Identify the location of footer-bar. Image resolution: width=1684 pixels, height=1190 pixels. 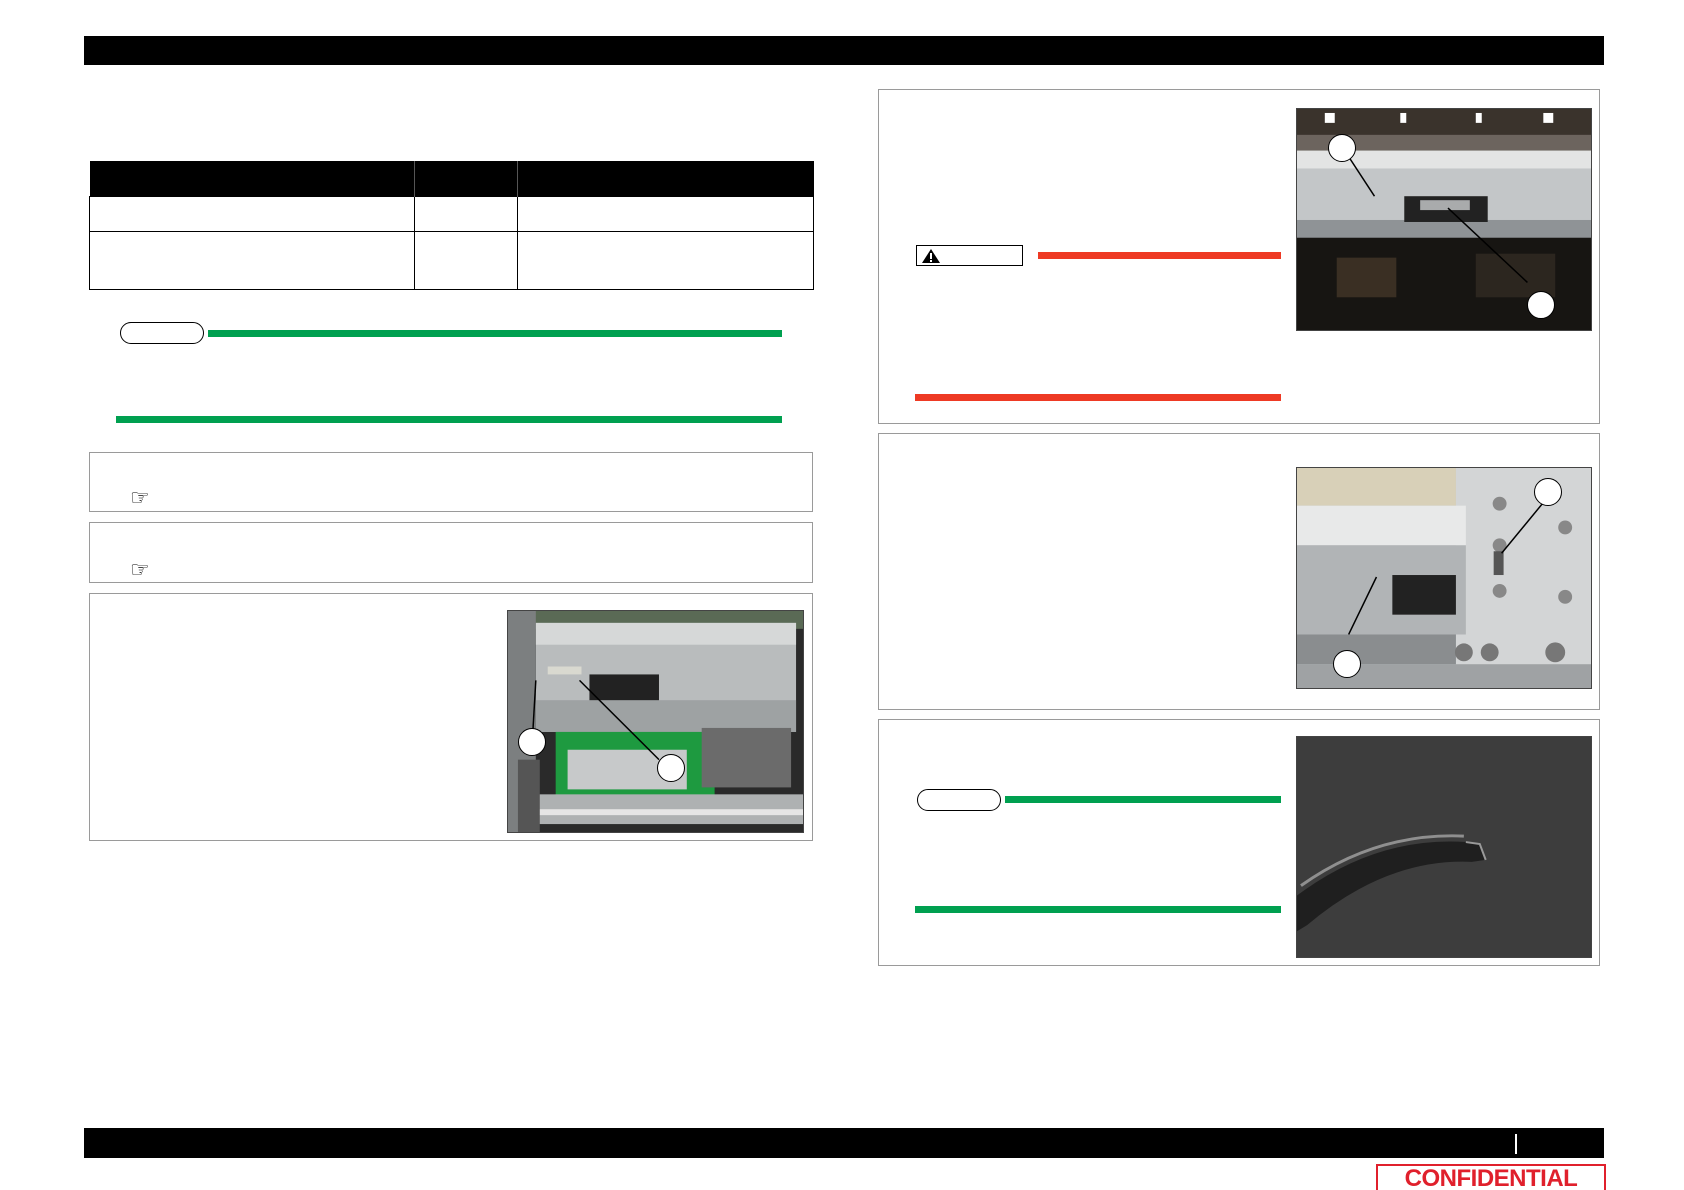
(844, 1143).